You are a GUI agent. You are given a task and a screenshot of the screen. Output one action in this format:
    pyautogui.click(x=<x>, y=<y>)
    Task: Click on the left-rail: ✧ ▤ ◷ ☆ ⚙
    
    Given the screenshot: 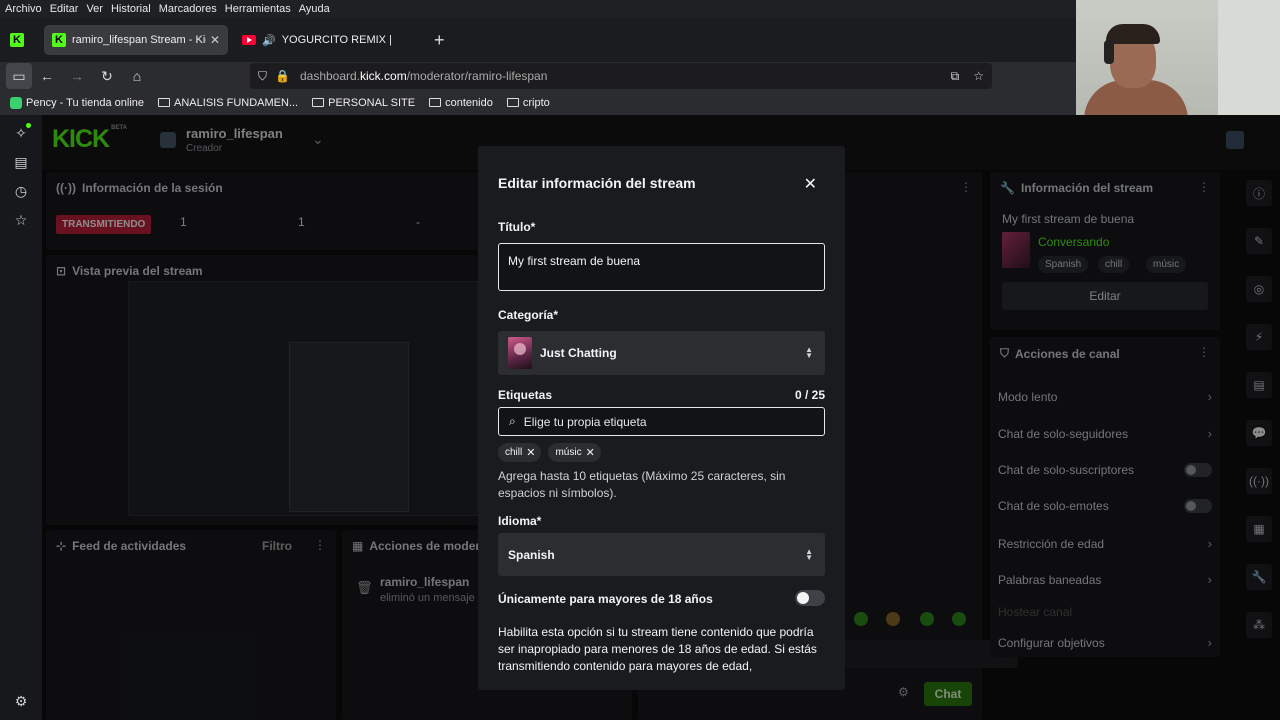 What is the action you would take?
    pyautogui.click(x=21, y=417)
    